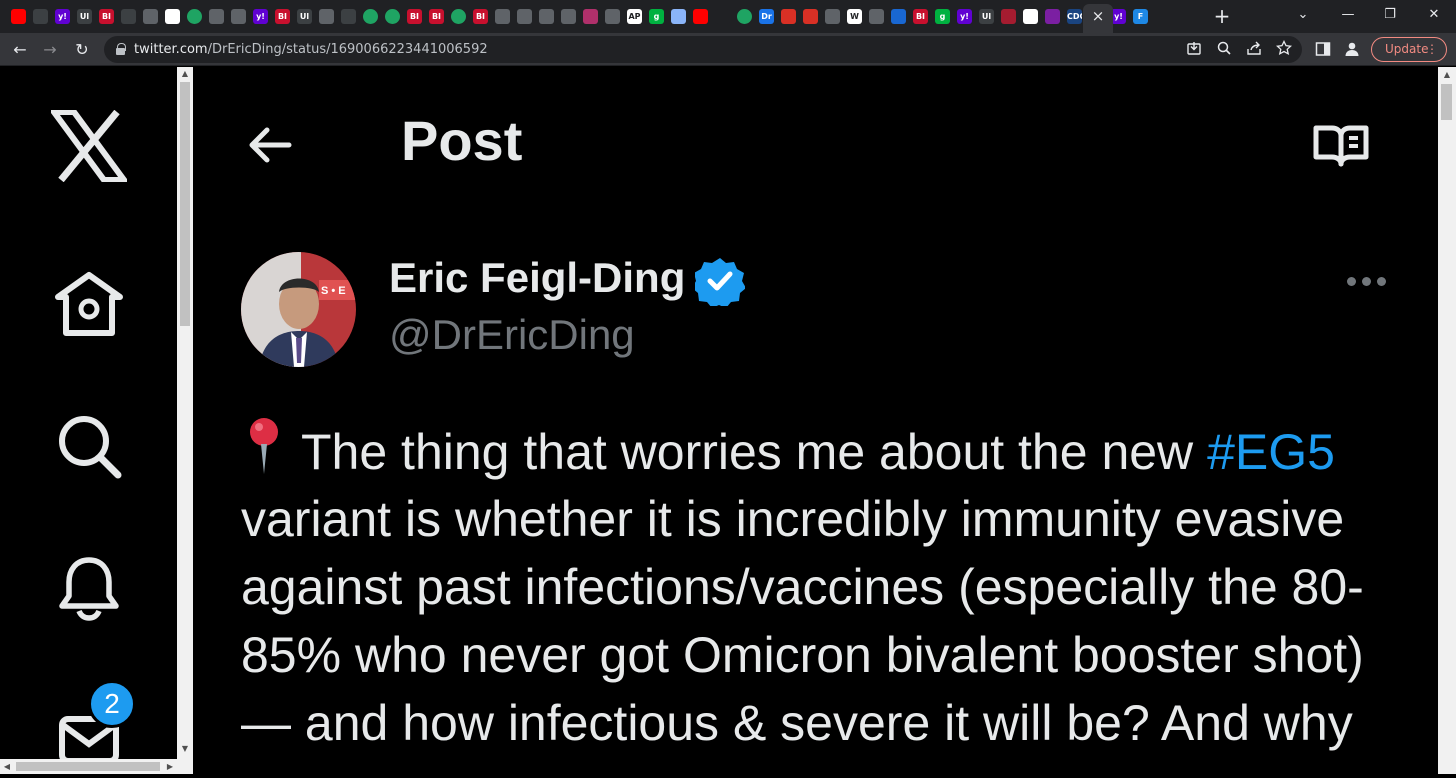 This screenshot has width=1456, height=778. What do you see at coordinates (89, 304) in the screenshot?
I see `home-icon` at bounding box center [89, 304].